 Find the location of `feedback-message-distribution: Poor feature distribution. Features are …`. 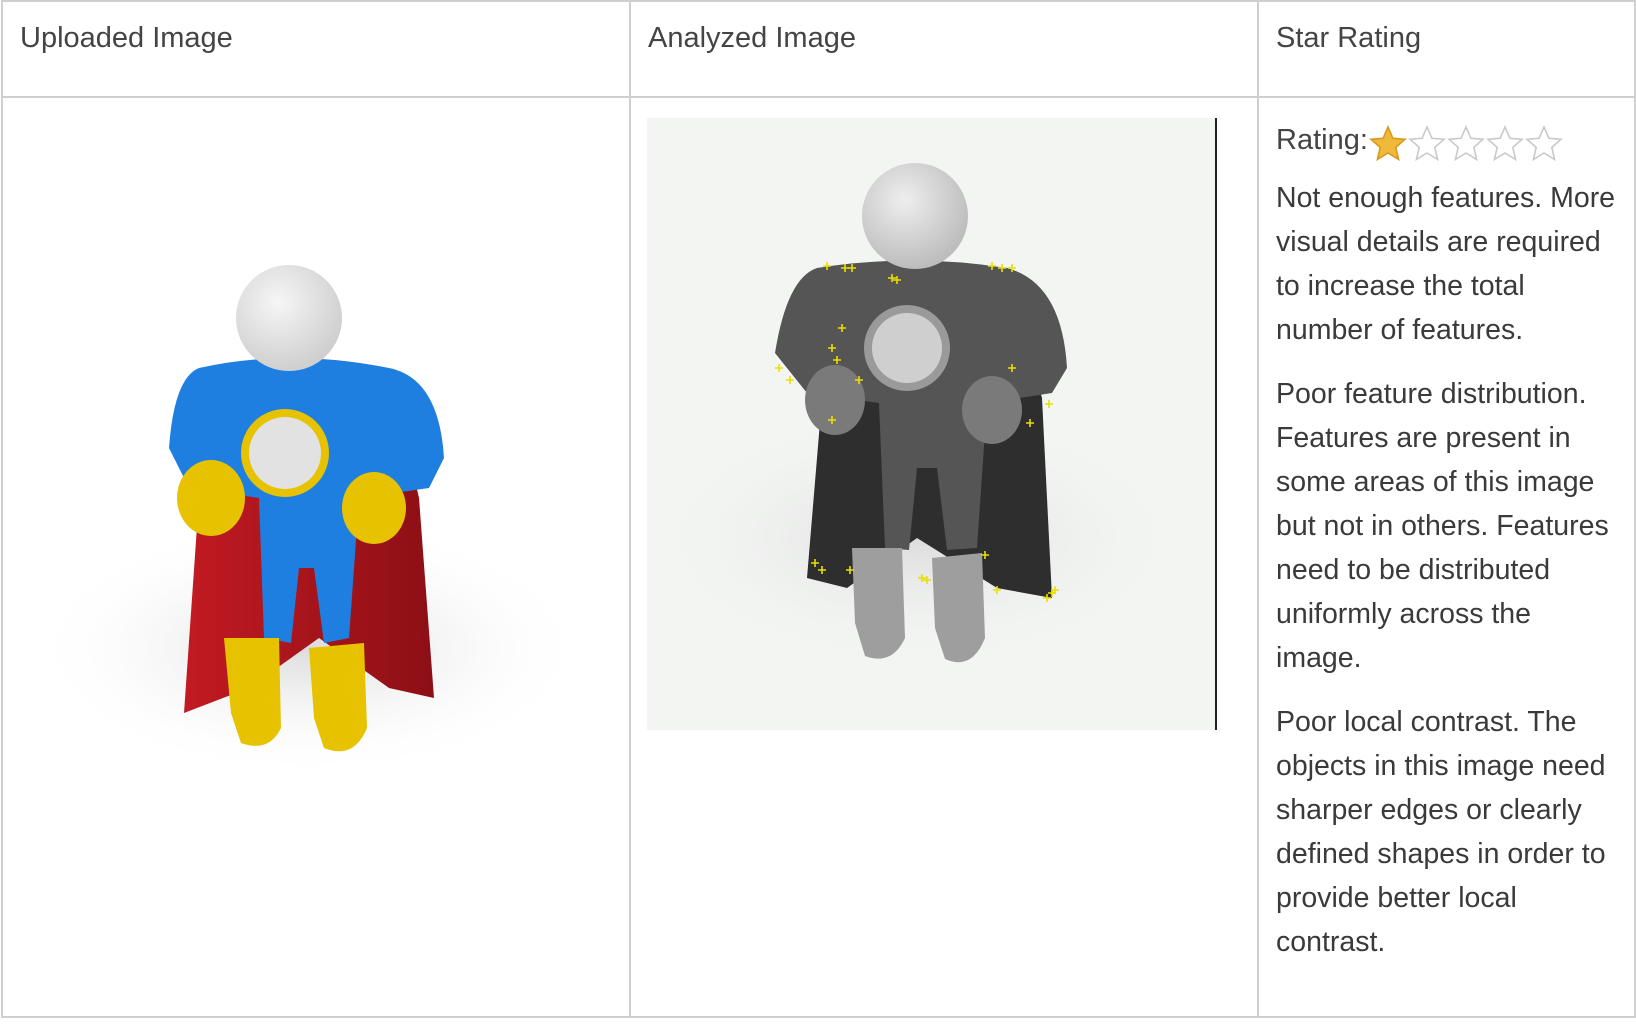

feedback-message-distribution: Poor feature distribution. Features are … is located at coordinates (1442, 526).